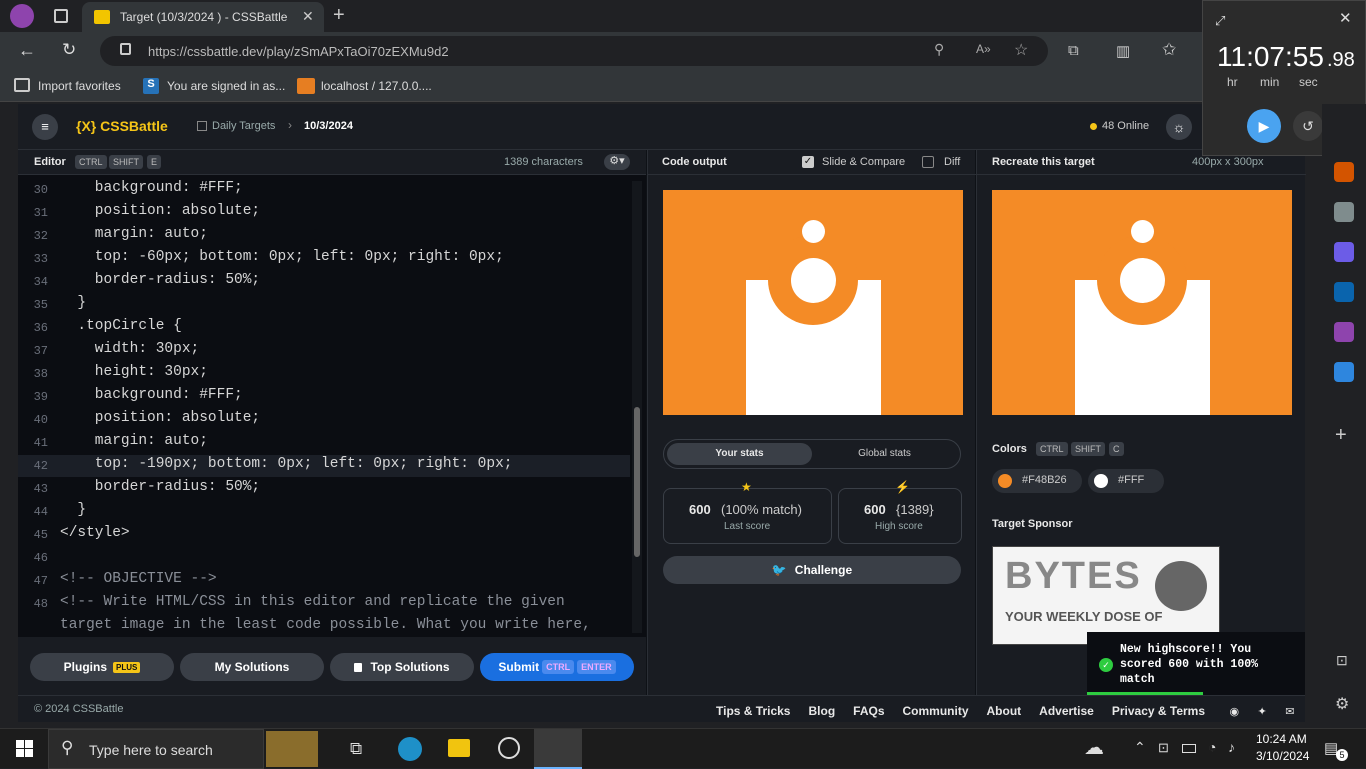 Image resolution: width=1366 pixels, height=769 pixels. What do you see at coordinates (1344, 172) in the screenshot?
I see `tools-icon` at bounding box center [1344, 172].